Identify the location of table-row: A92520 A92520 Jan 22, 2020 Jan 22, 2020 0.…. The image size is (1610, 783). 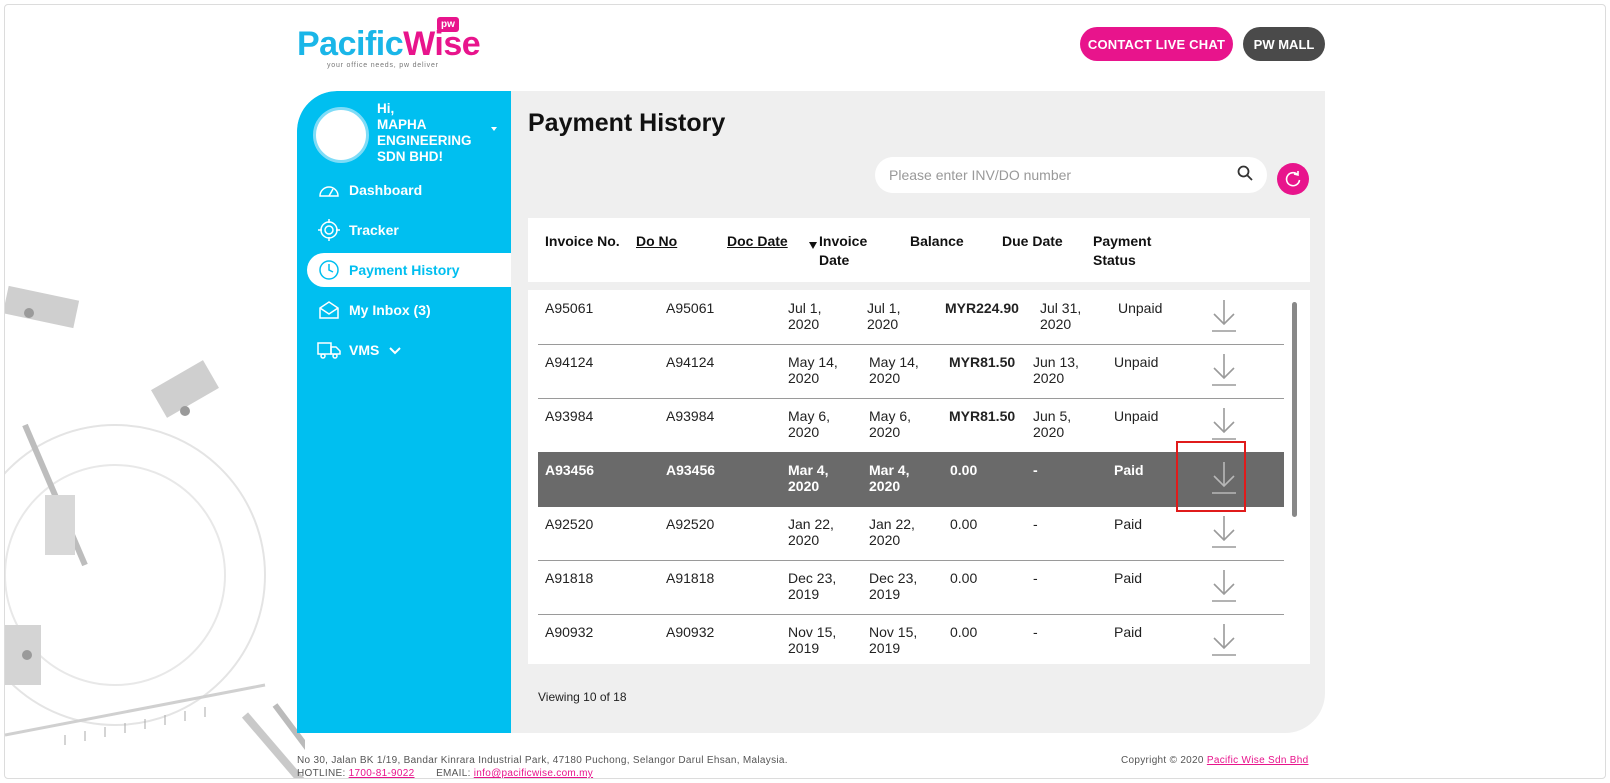
(911, 533).